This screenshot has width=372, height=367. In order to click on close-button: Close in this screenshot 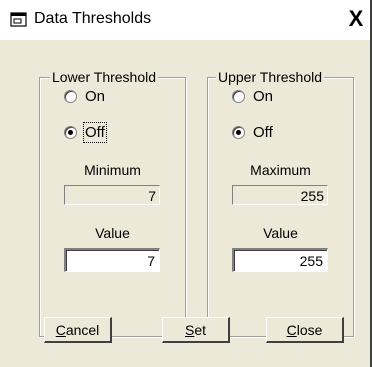, I will do `click(305, 330)`.